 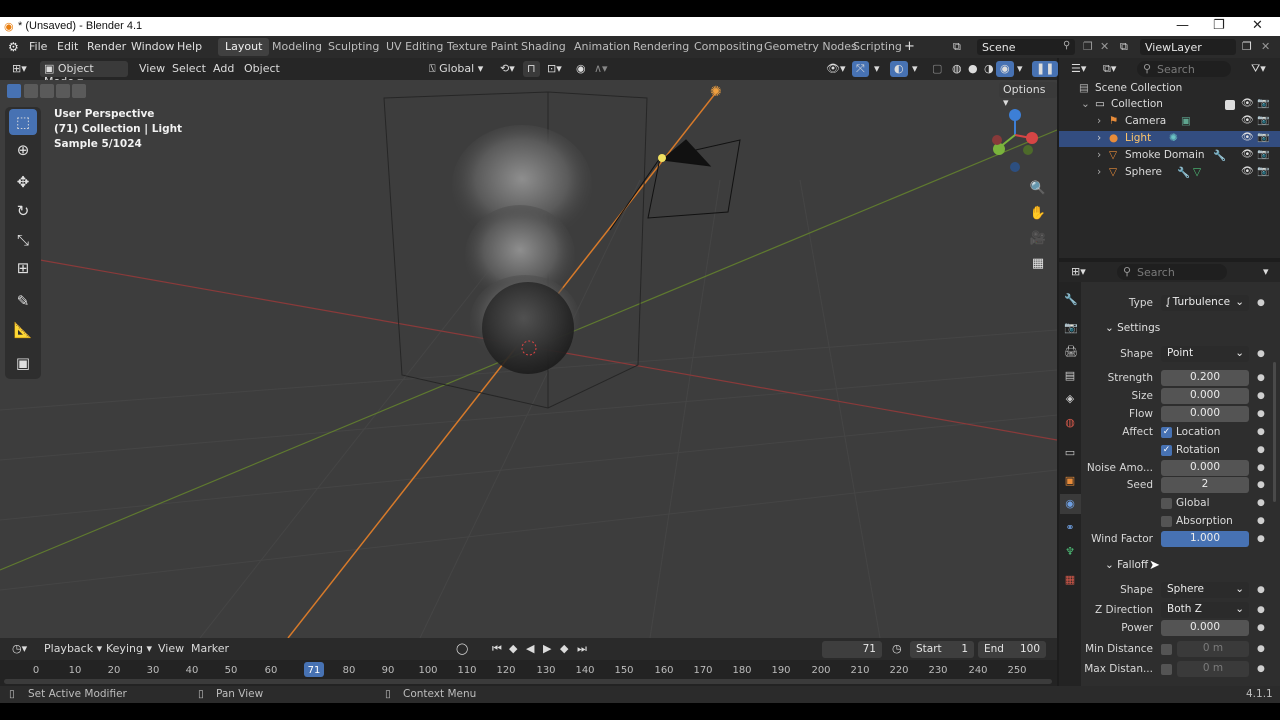 What do you see at coordinates (1070, 528) in the screenshot?
I see `constraints-tab-icon: ⚭` at bounding box center [1070, 528].